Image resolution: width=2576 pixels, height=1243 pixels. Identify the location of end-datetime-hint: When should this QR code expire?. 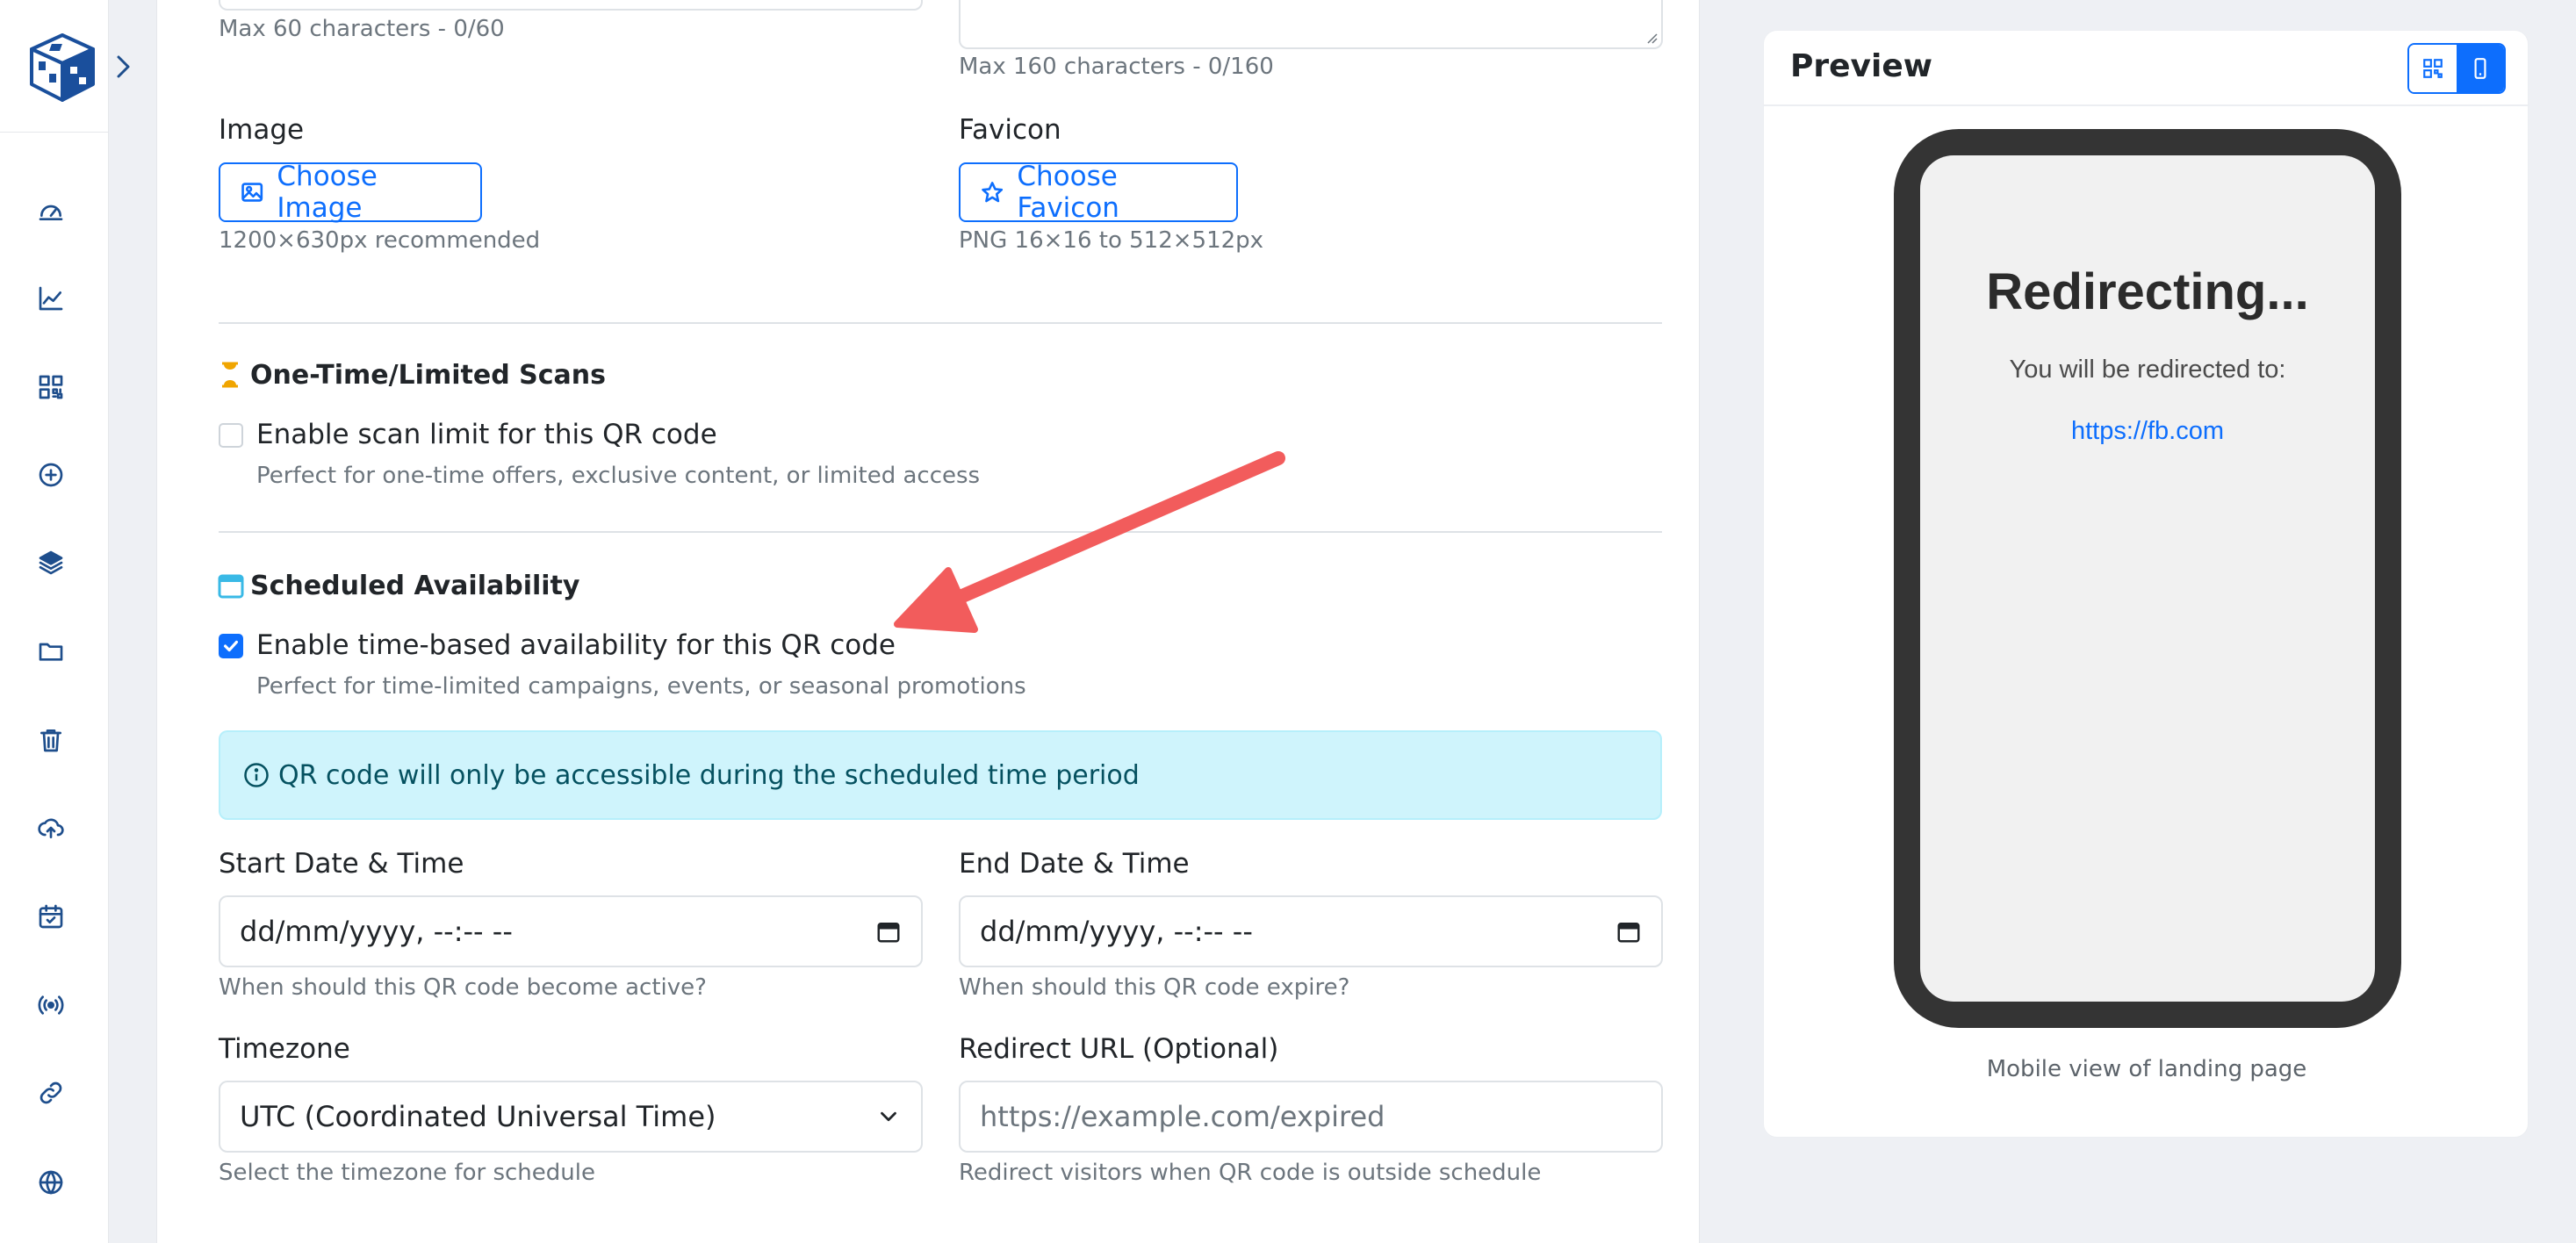
(1154, 988).